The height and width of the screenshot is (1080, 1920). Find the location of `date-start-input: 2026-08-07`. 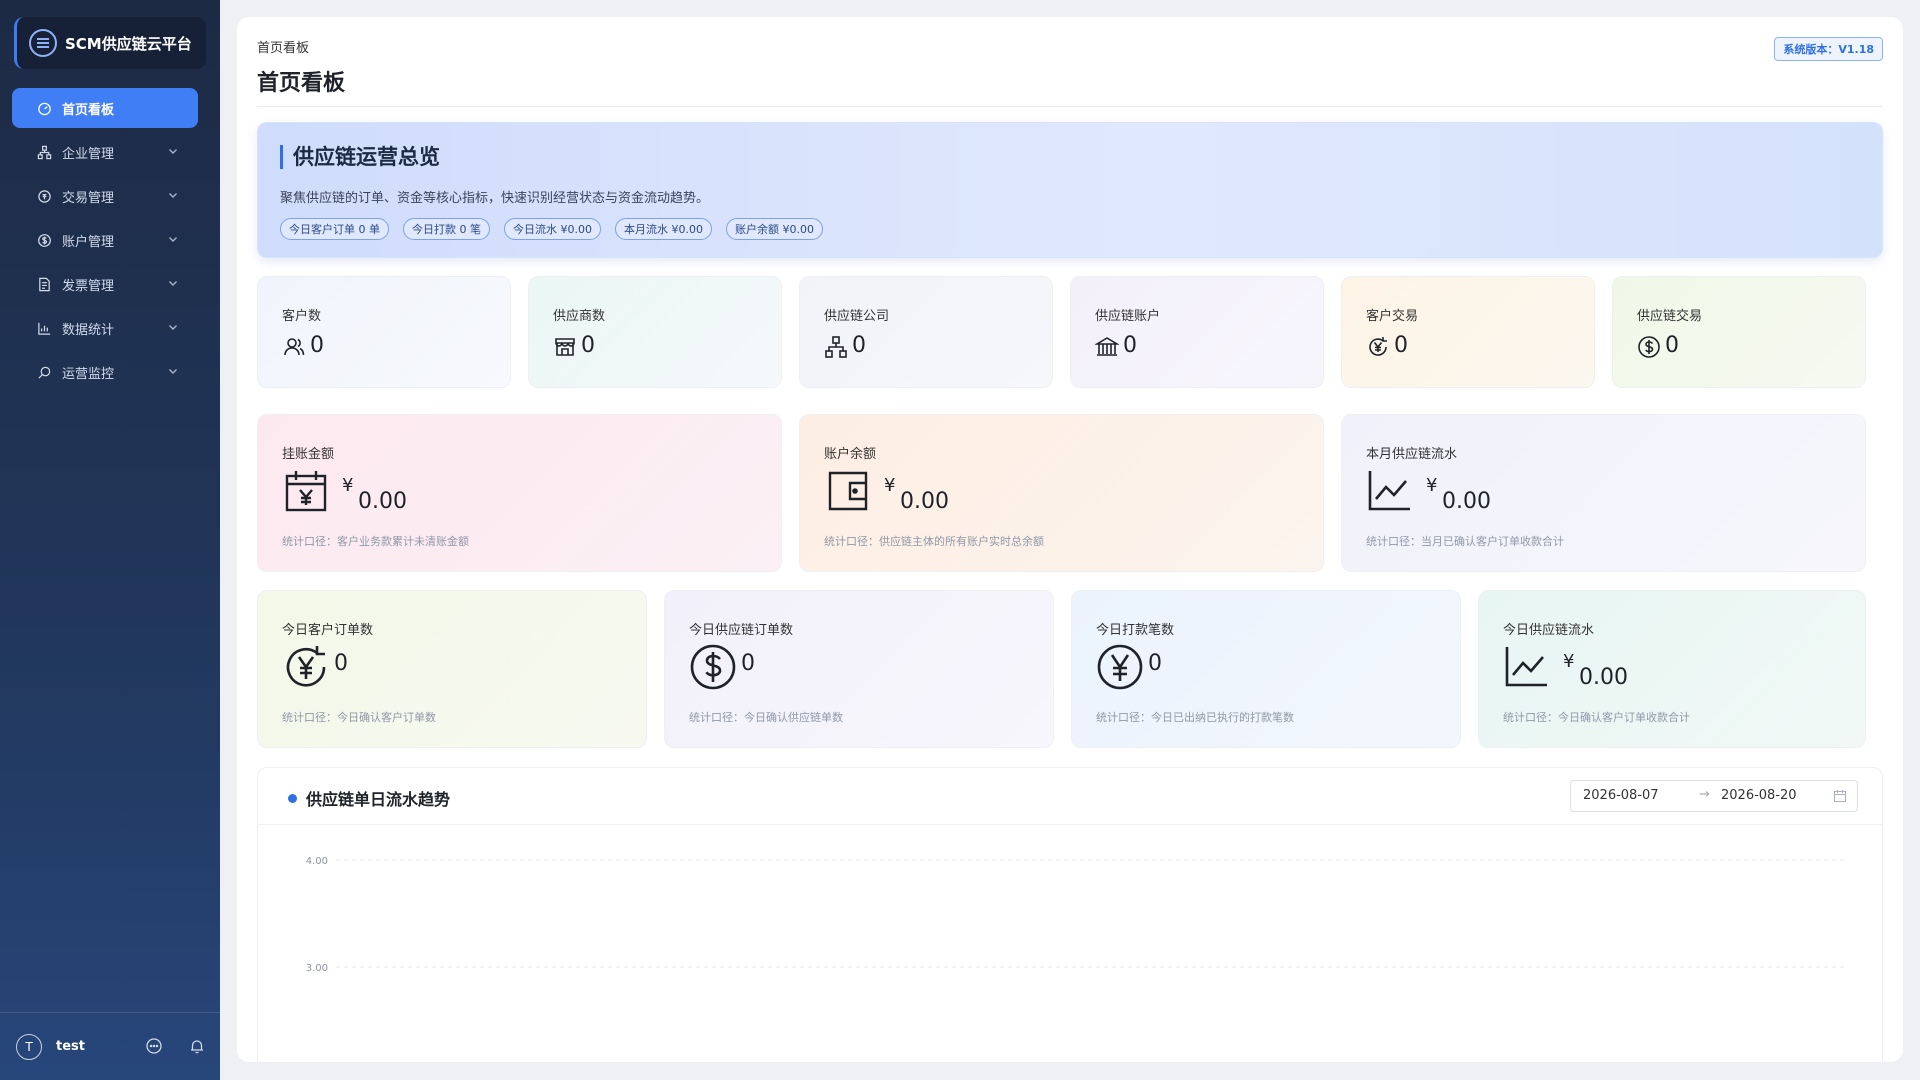

date-start-input: 2026-08-07 is located at coordinates (1621, 795).